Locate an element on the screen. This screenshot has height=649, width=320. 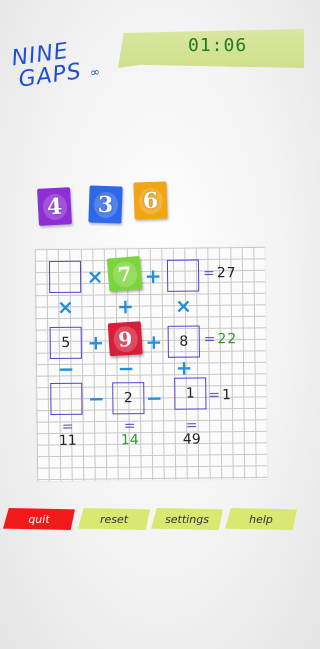
op-c2-12: + is located at coordinates (125, 306).